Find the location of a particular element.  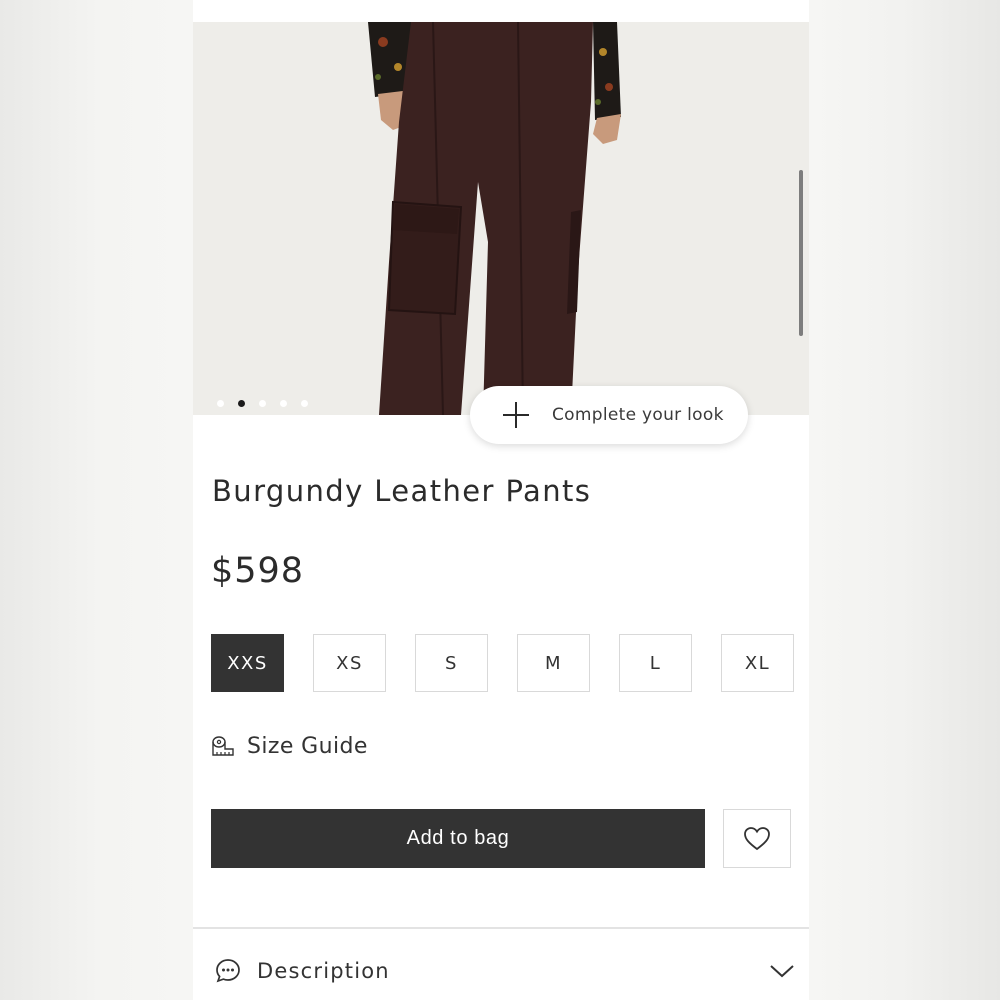

chevron-down-icon is located at coordinates (782, 971).